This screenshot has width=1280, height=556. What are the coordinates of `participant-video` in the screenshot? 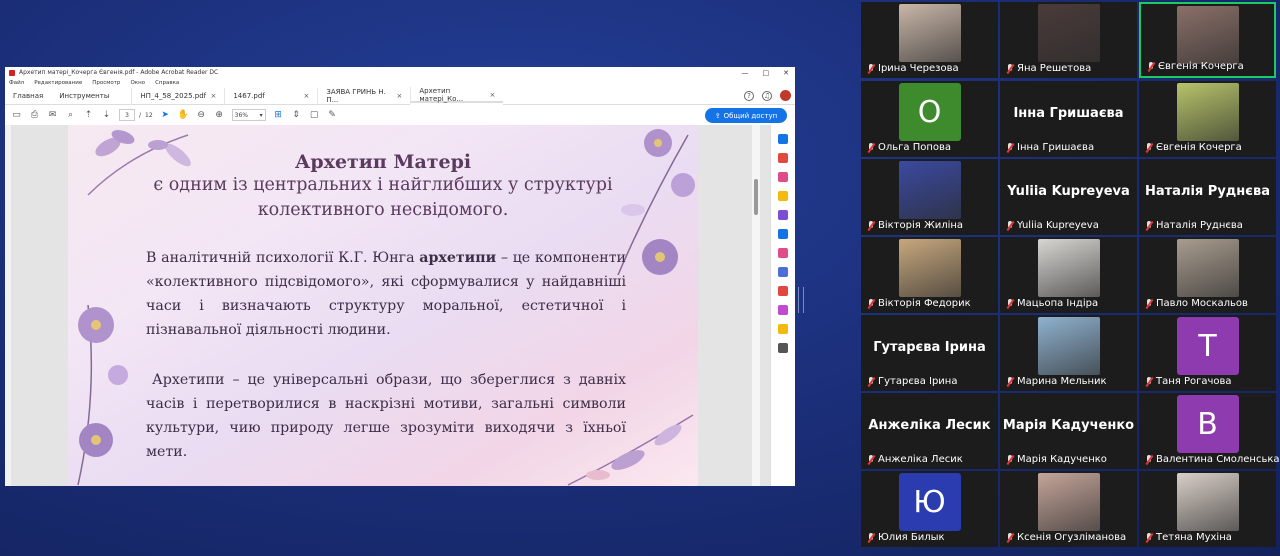 It's located at (1068, 33).